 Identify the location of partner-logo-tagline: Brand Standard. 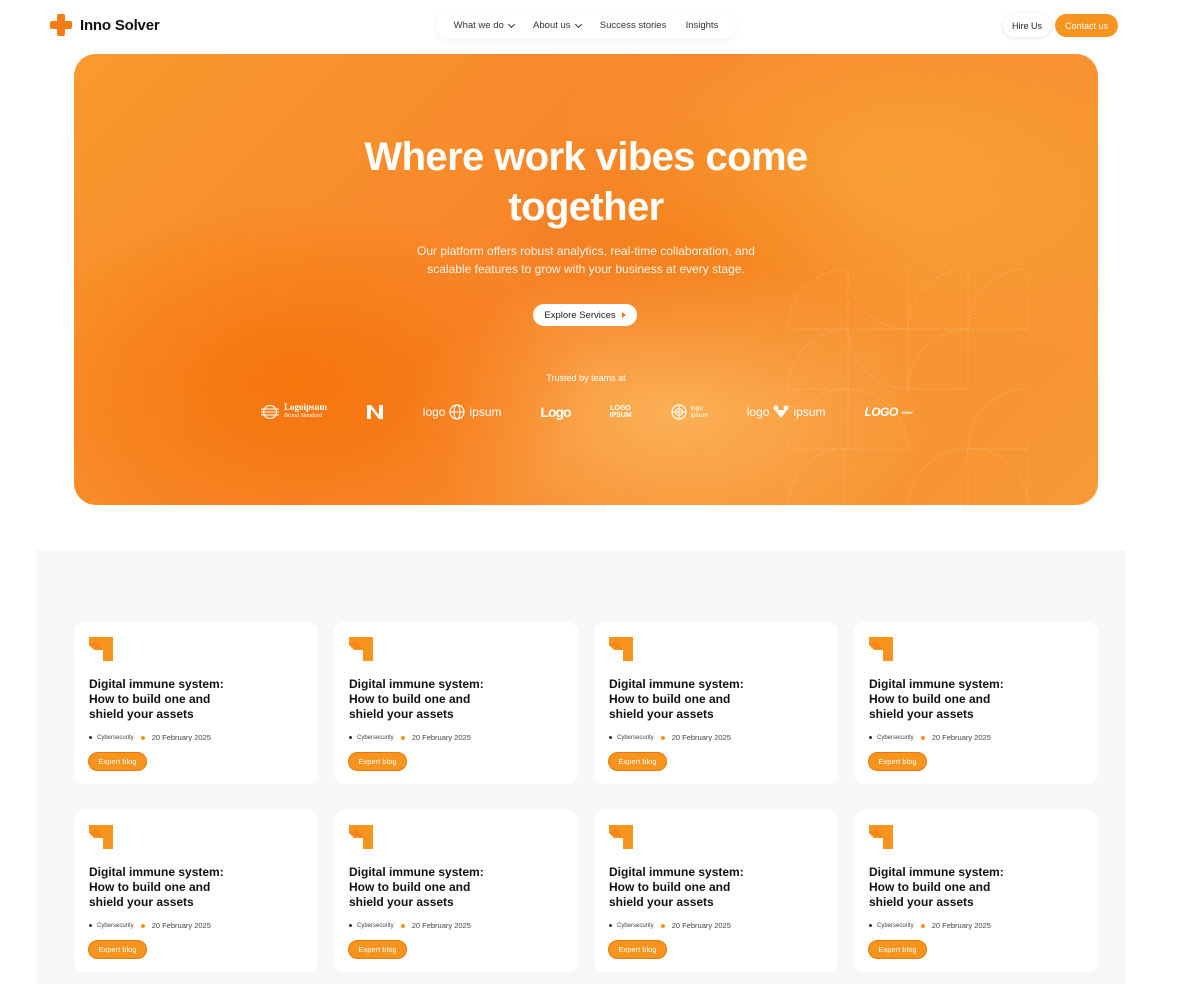
(303, 416).